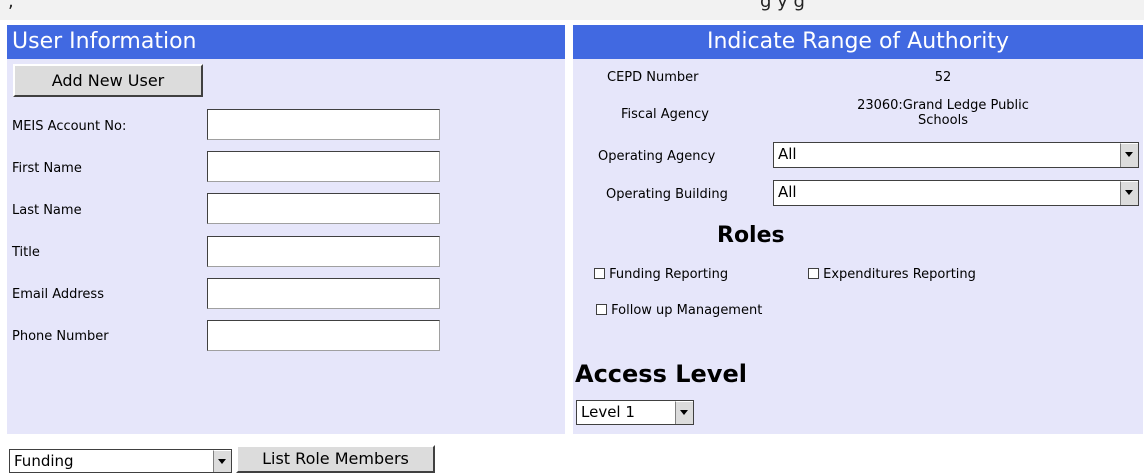 This screenshot has height=473, width=1144. What do you see at coordinates (323, 166) in the screenshot?
I see `first-name-input` at bounding box center [323, 166].